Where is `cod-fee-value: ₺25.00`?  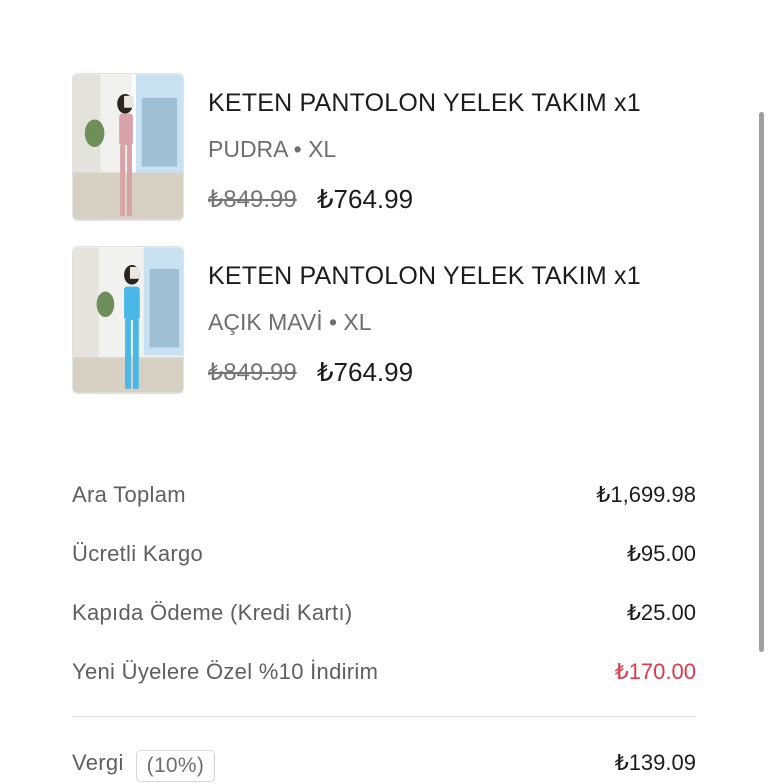 cod-fee-value: ₺25.00 is located at coordinates (661, 612).